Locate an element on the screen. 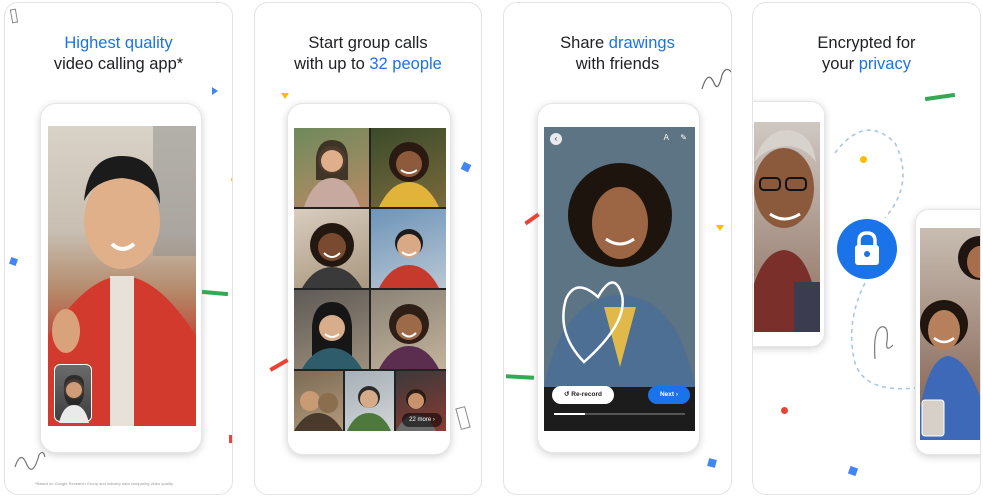 Image resolution: width=983 pixels, height=502 pixels. phone-mockup: ‹ A ✎ ↺ Re-record Next › is located at coordinates (618, 278).